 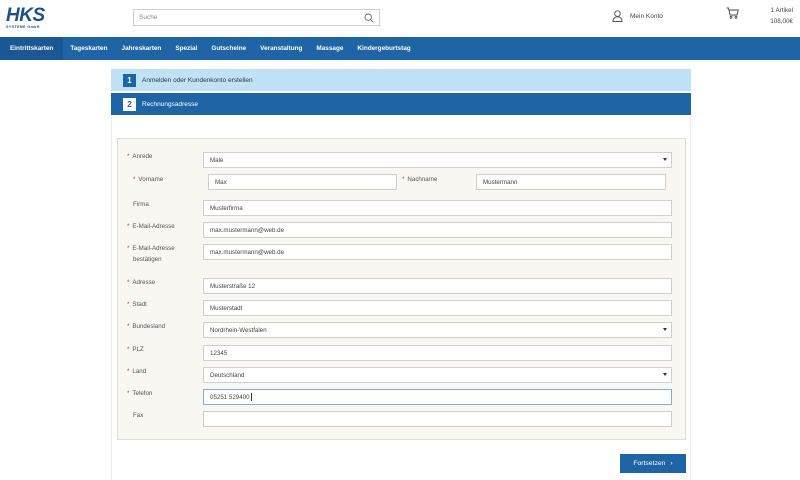 I want to click on adresse-value: Musterstraße 12, so click(x=233, y=286).